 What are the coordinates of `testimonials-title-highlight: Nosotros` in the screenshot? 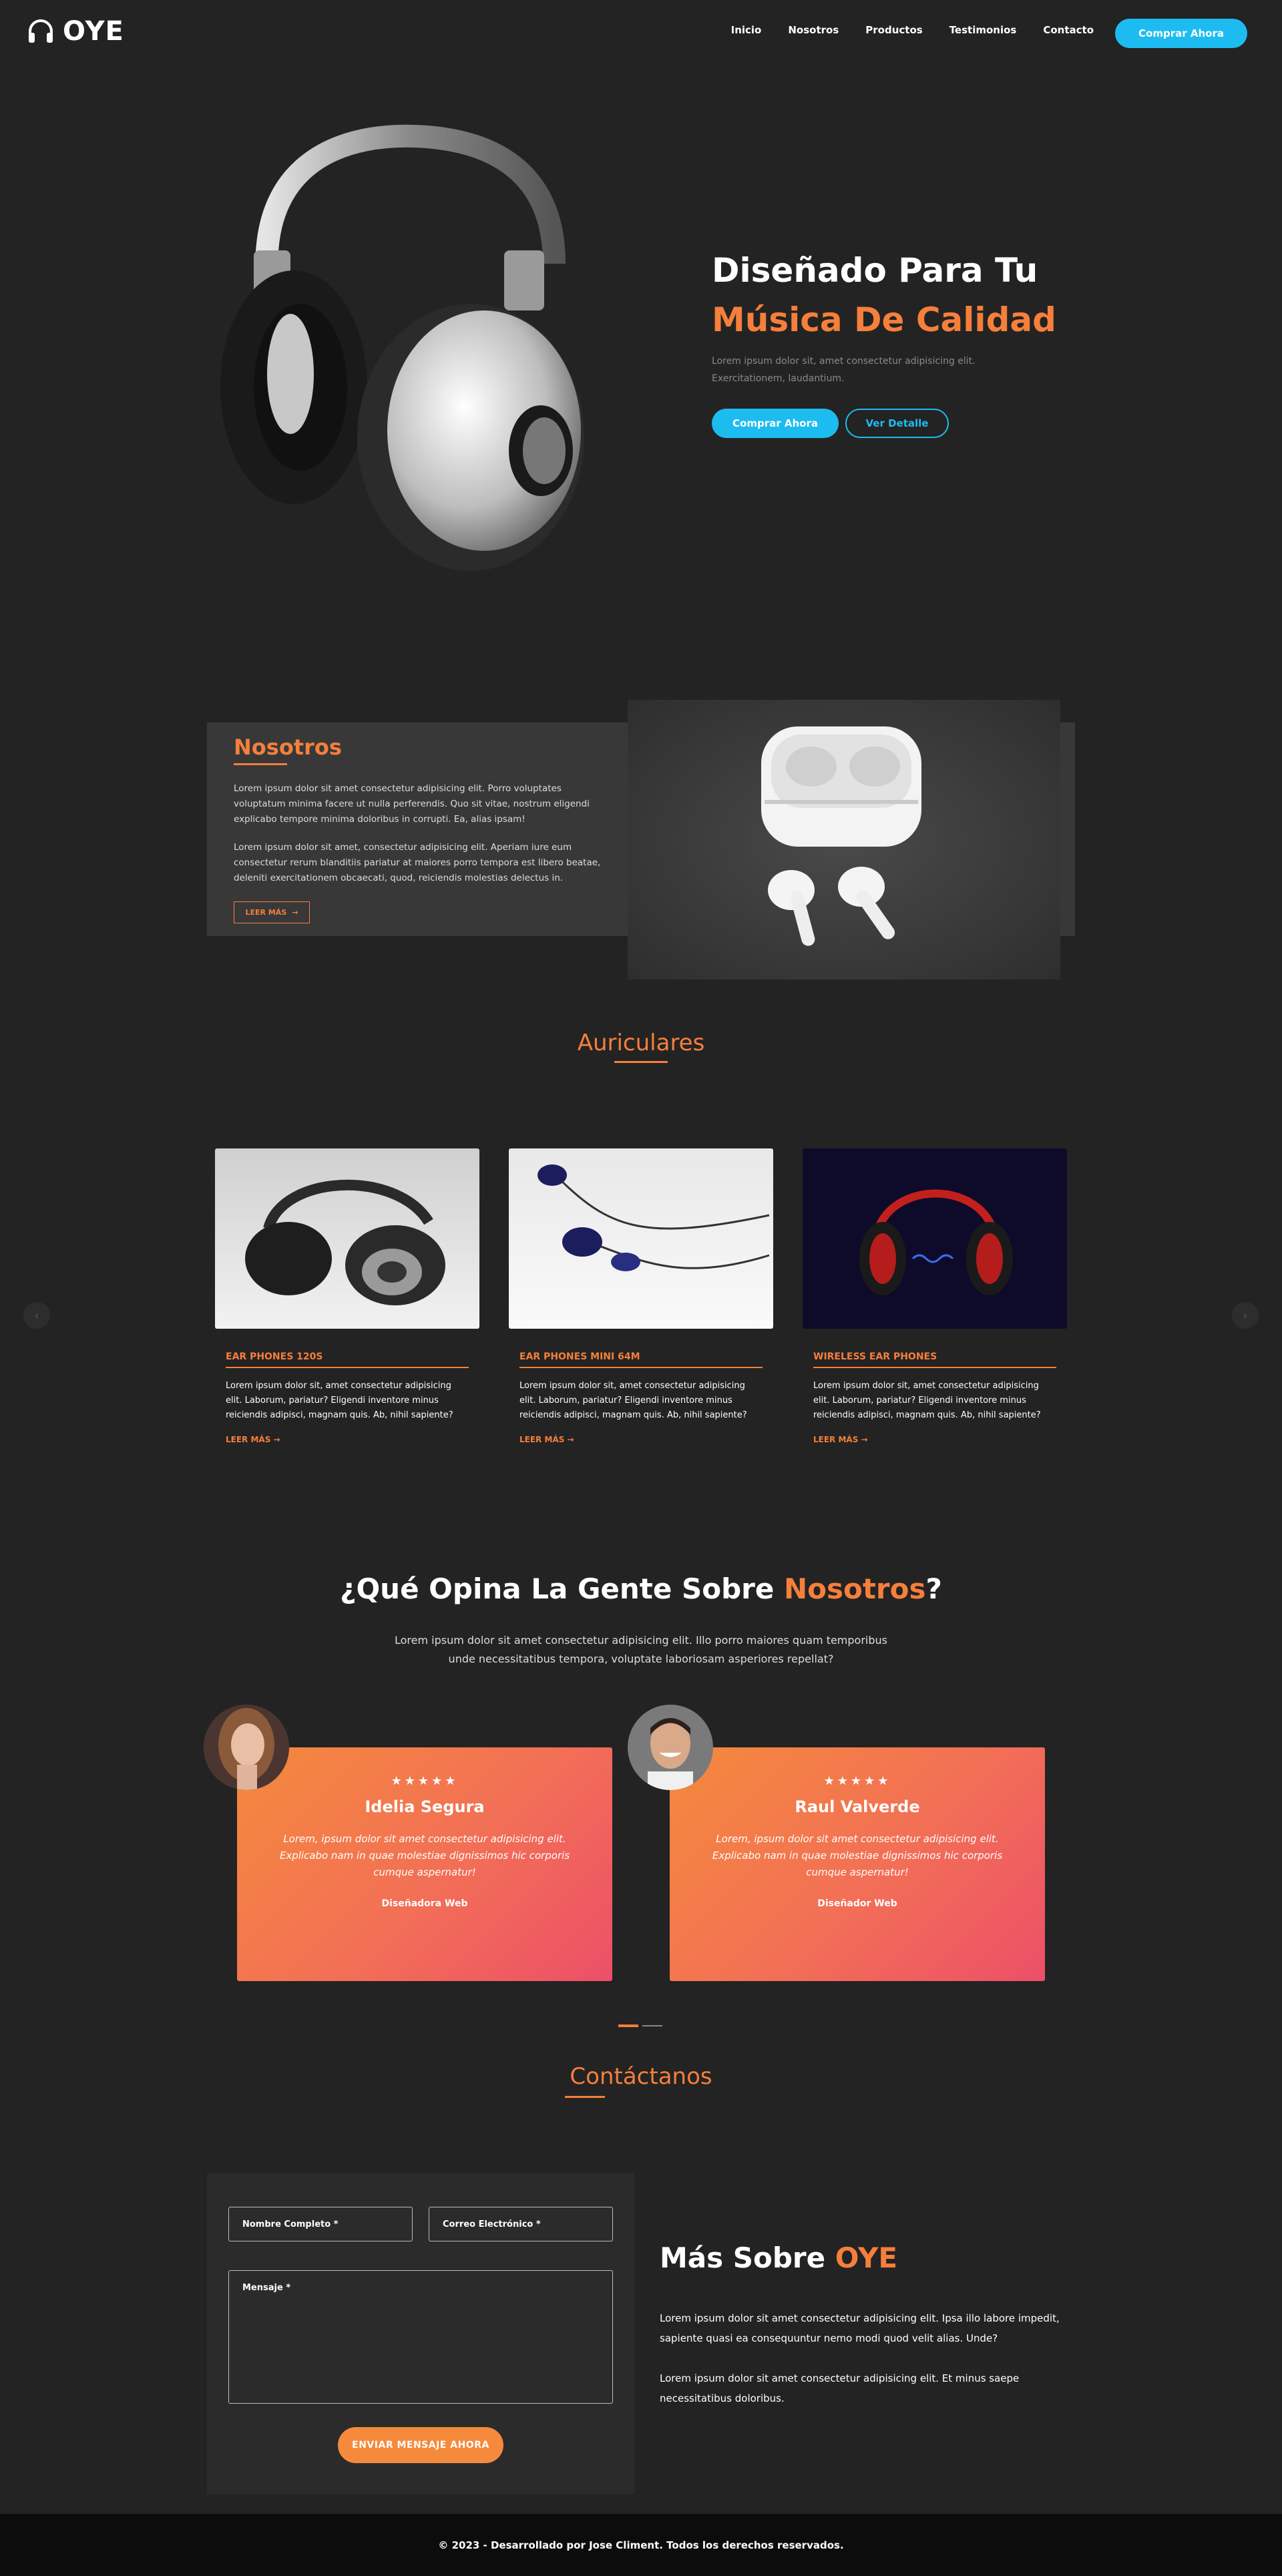 It's located at (855, 1588).